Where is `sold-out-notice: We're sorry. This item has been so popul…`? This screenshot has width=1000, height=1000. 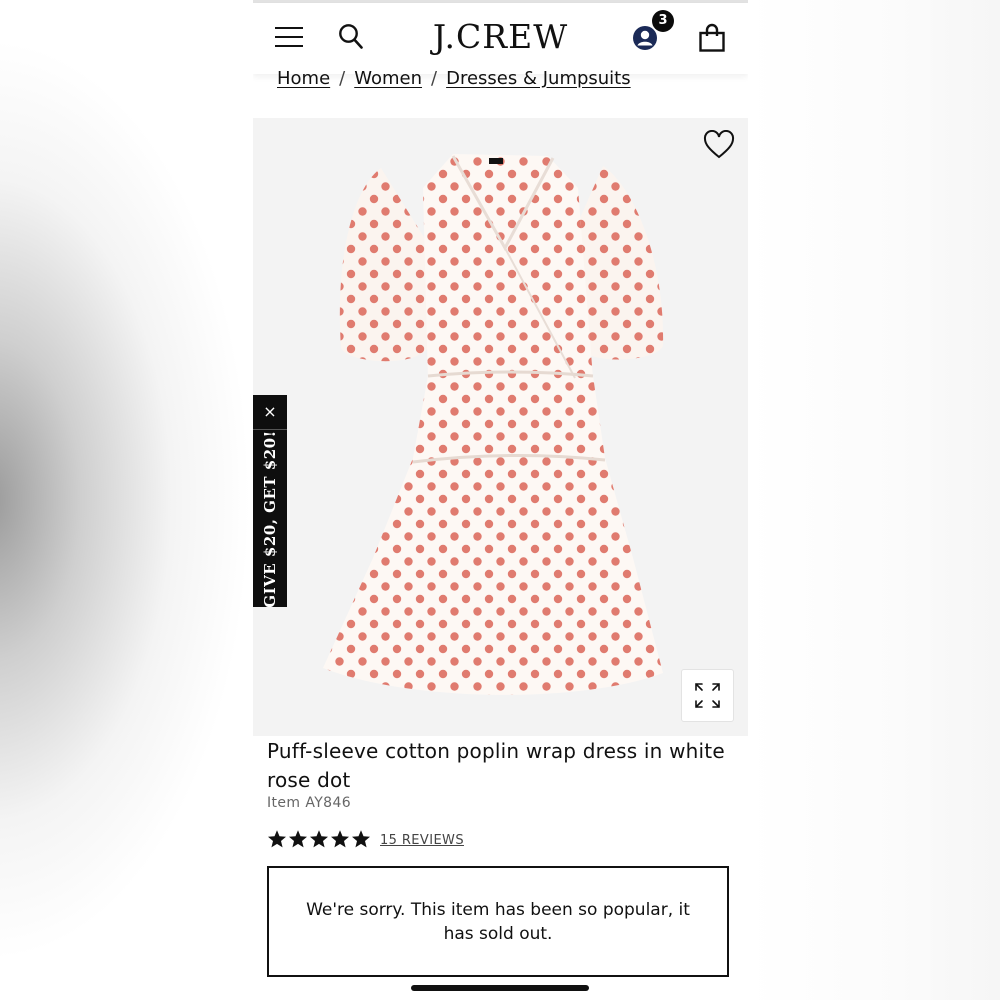 sold-out-notice: We're sorry. This item has been so popul… is located at coordinates (498, 921).